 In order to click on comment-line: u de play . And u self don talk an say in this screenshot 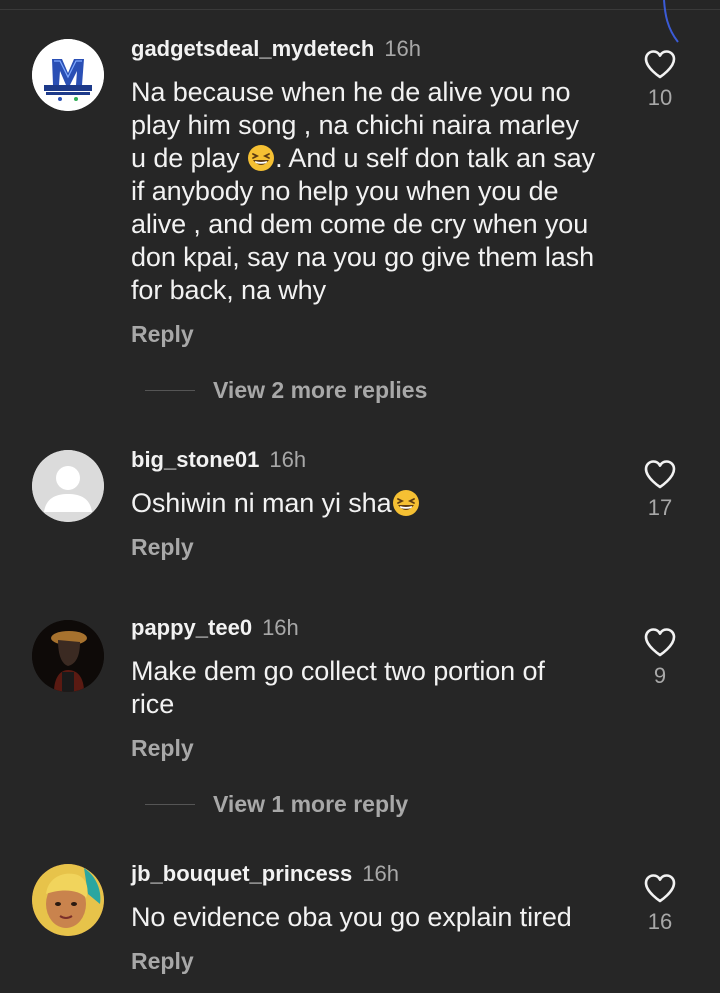, I will do `click(376, 158)`.